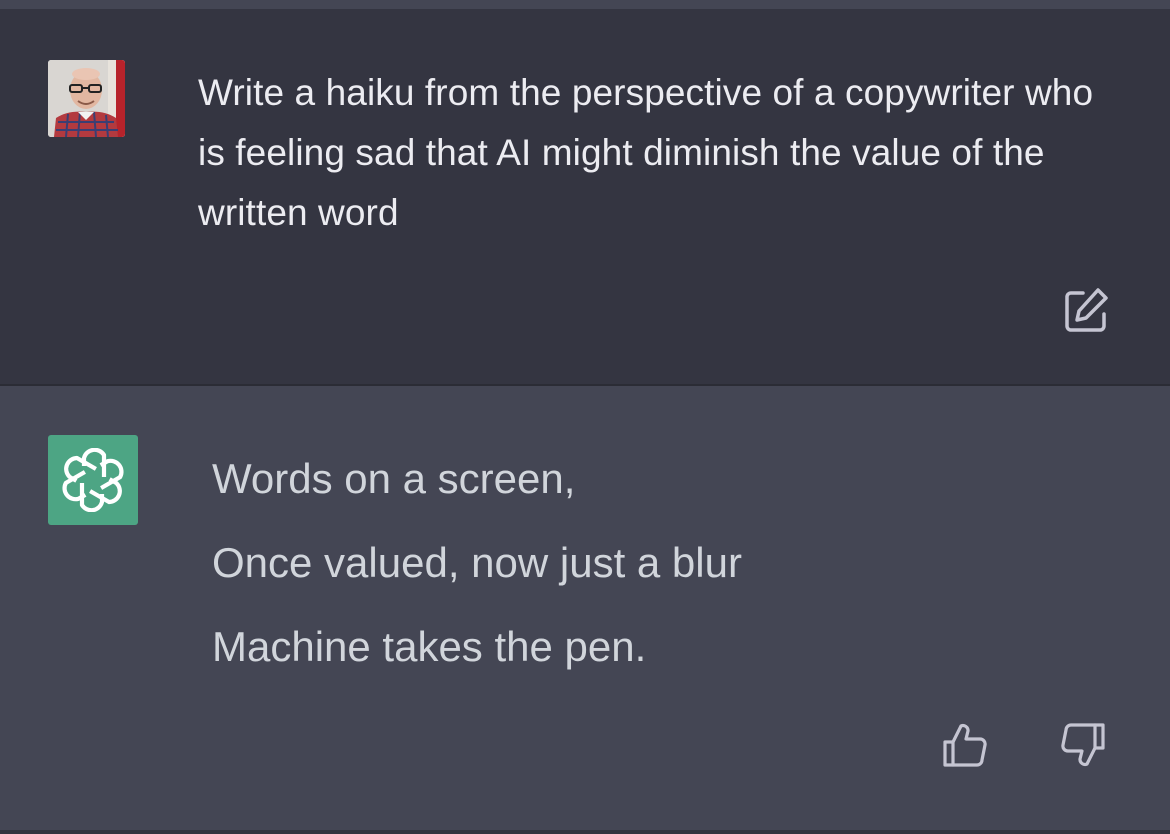 This screenshot has height=834, width=1170. I want to click on haiku-line: Words on a screen,, so click(394, 478).